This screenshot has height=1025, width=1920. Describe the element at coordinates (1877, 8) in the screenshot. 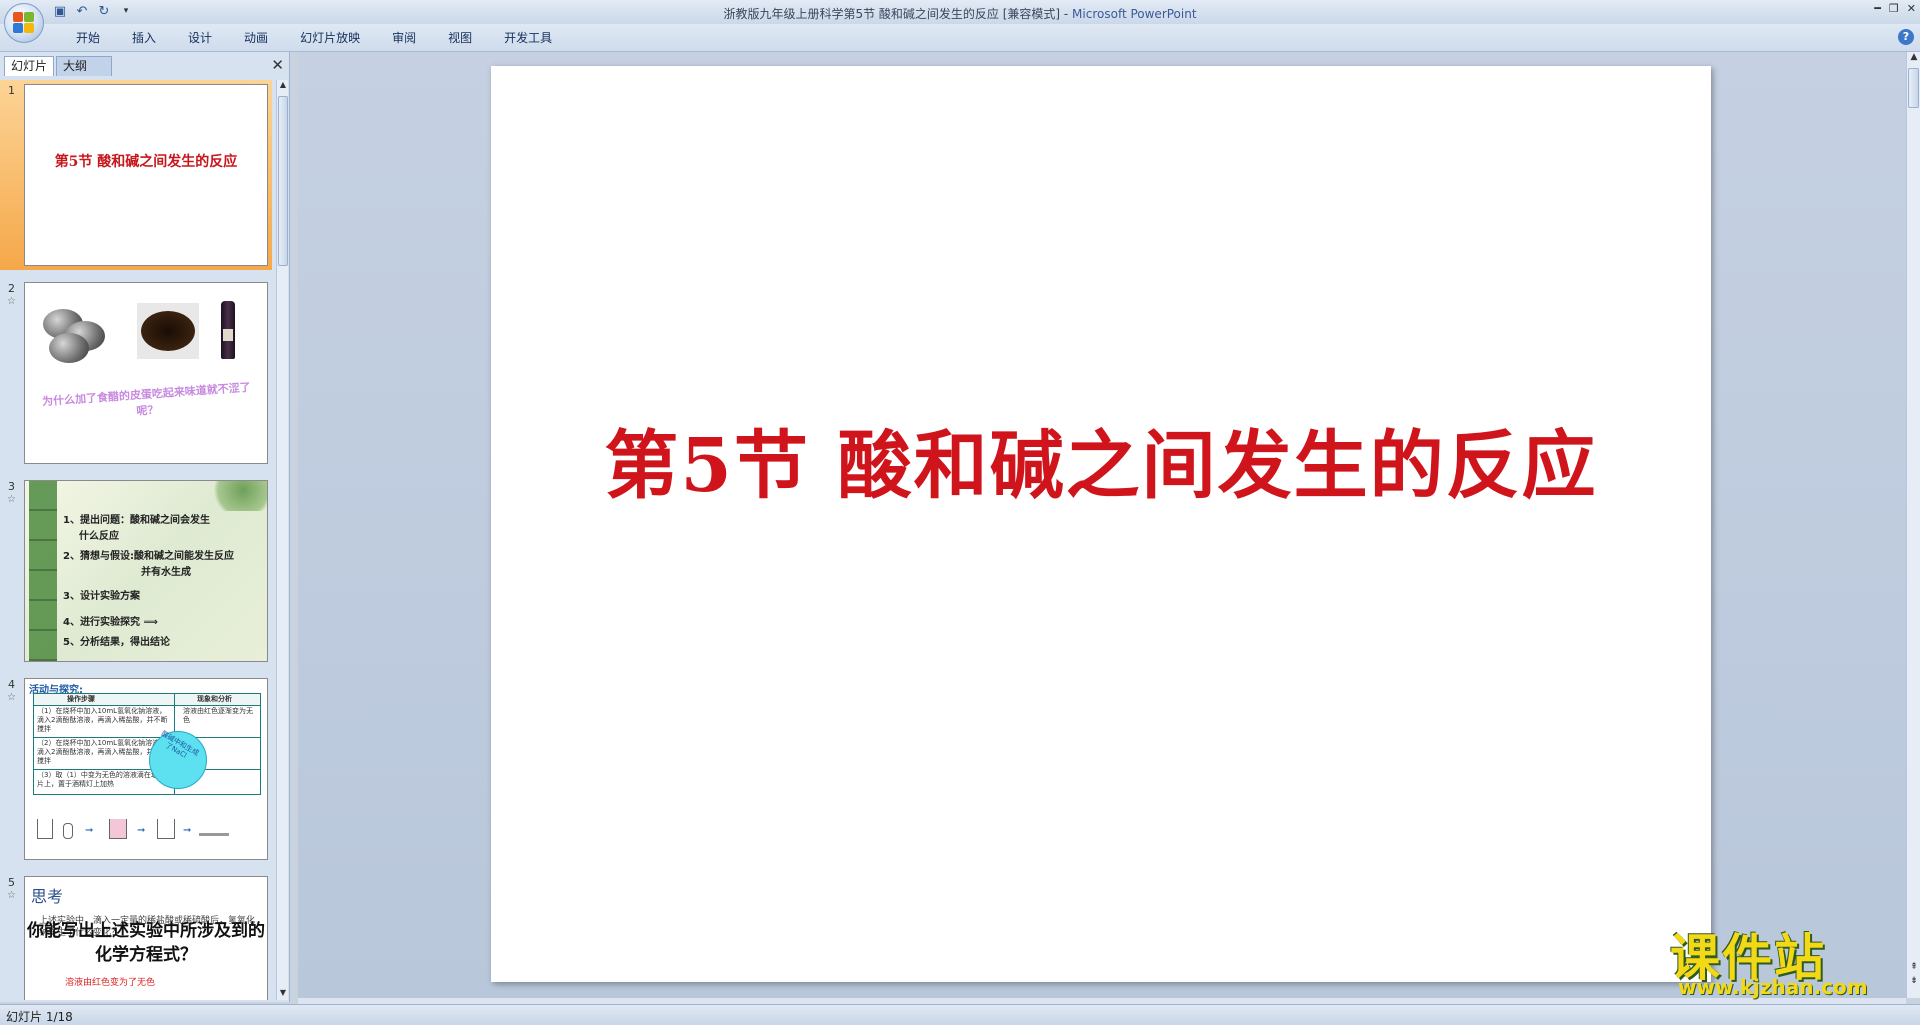

I see `minimize-icon: ━` at that location.